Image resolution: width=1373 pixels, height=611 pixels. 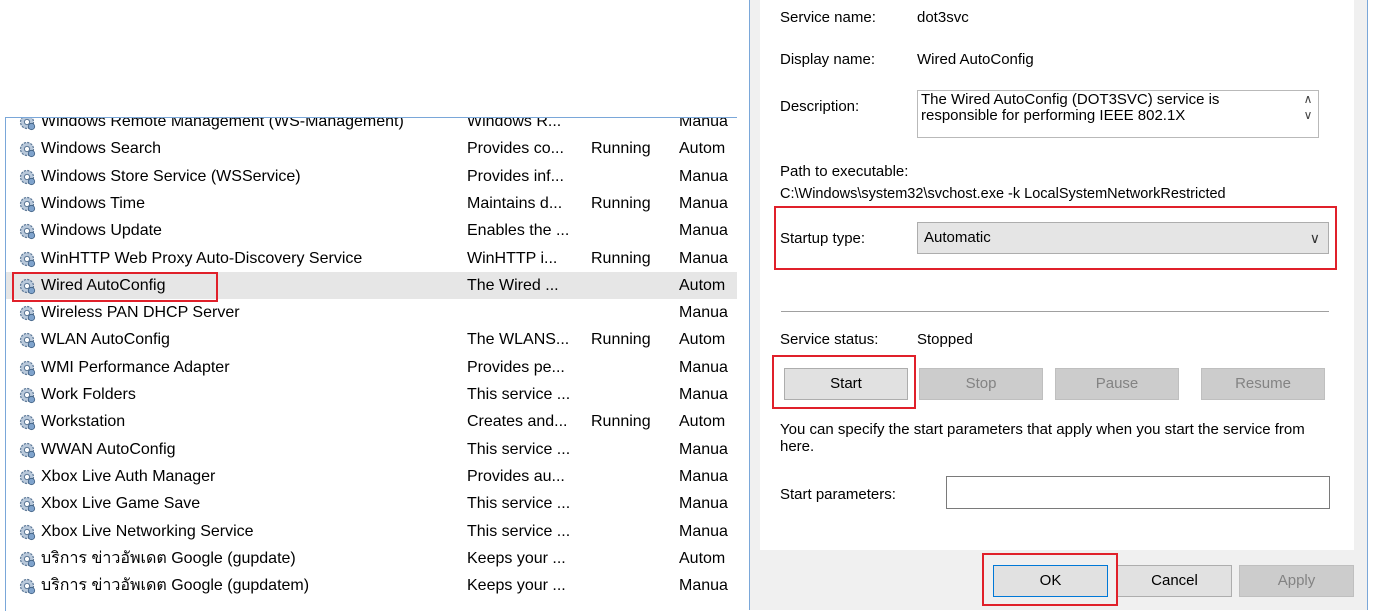 I want to click on service-name: WinHTTP Web Proxy Auto-Discovery Service, so click(x=202, y=258).